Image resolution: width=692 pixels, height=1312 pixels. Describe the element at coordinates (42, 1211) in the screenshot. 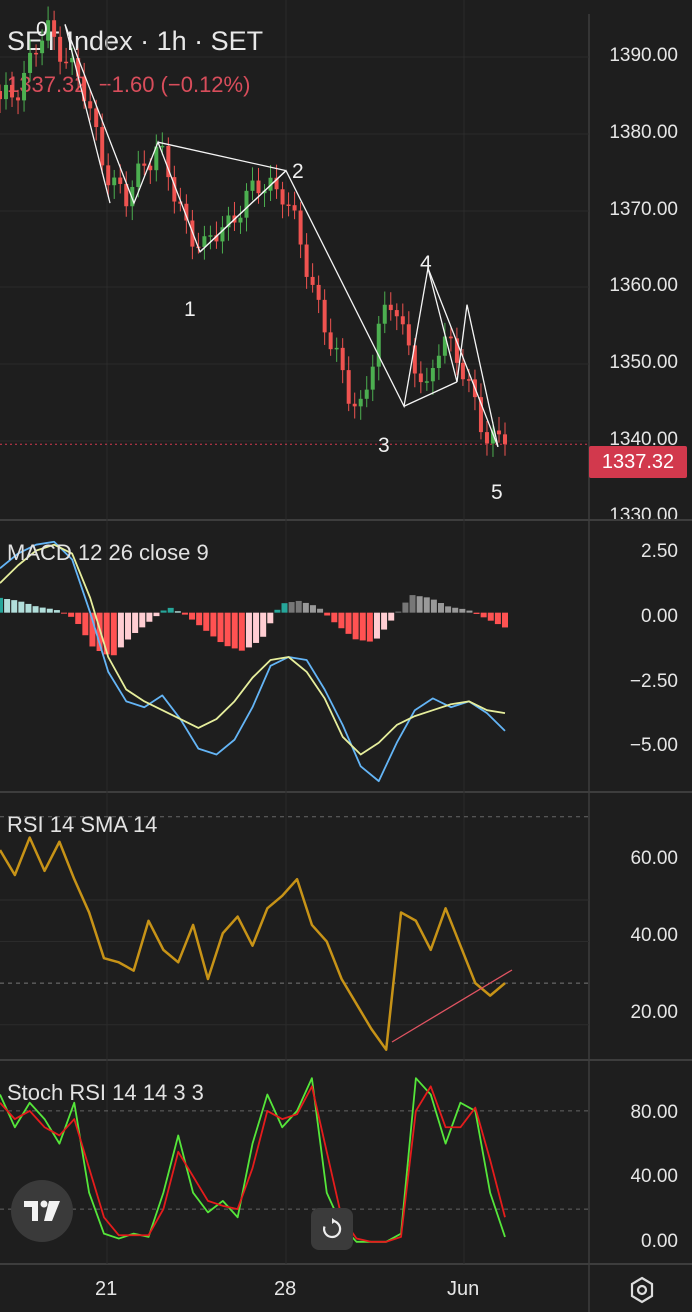

I see `tradingview-logo-icon` at that location.